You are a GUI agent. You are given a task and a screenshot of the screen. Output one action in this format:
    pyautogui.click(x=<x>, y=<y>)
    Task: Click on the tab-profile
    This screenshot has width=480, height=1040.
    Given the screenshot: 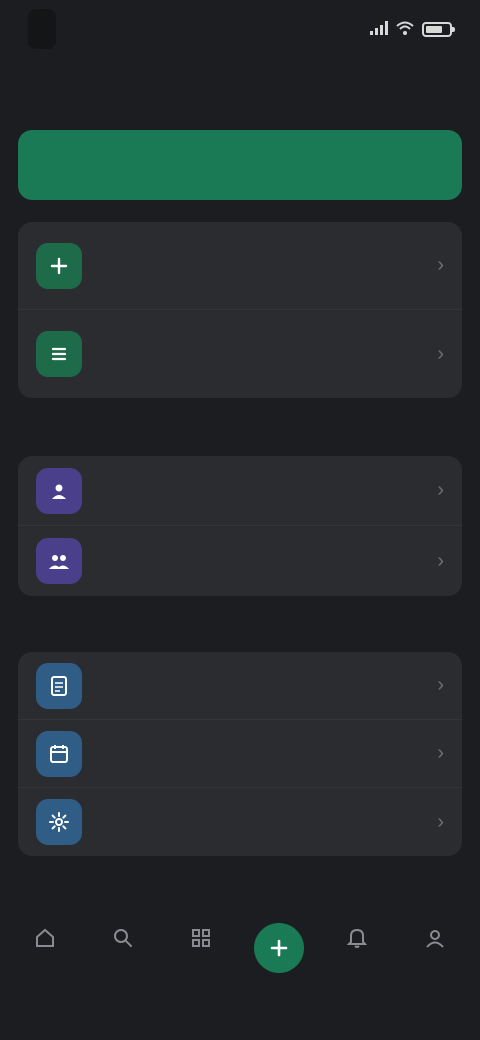 What is the action you would take?
    pyautogui.click(x=435, y=942)
    